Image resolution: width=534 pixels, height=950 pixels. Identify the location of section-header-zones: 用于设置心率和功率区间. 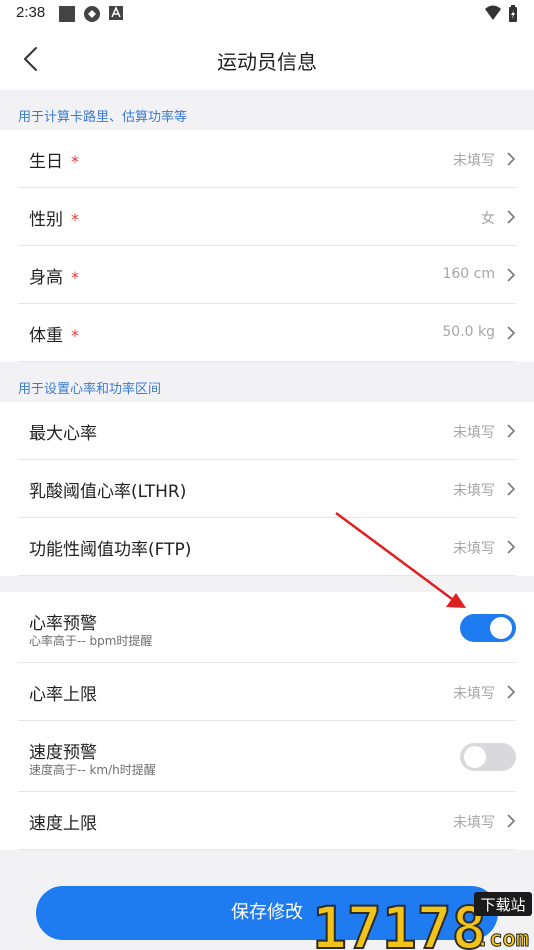
(267, 382).